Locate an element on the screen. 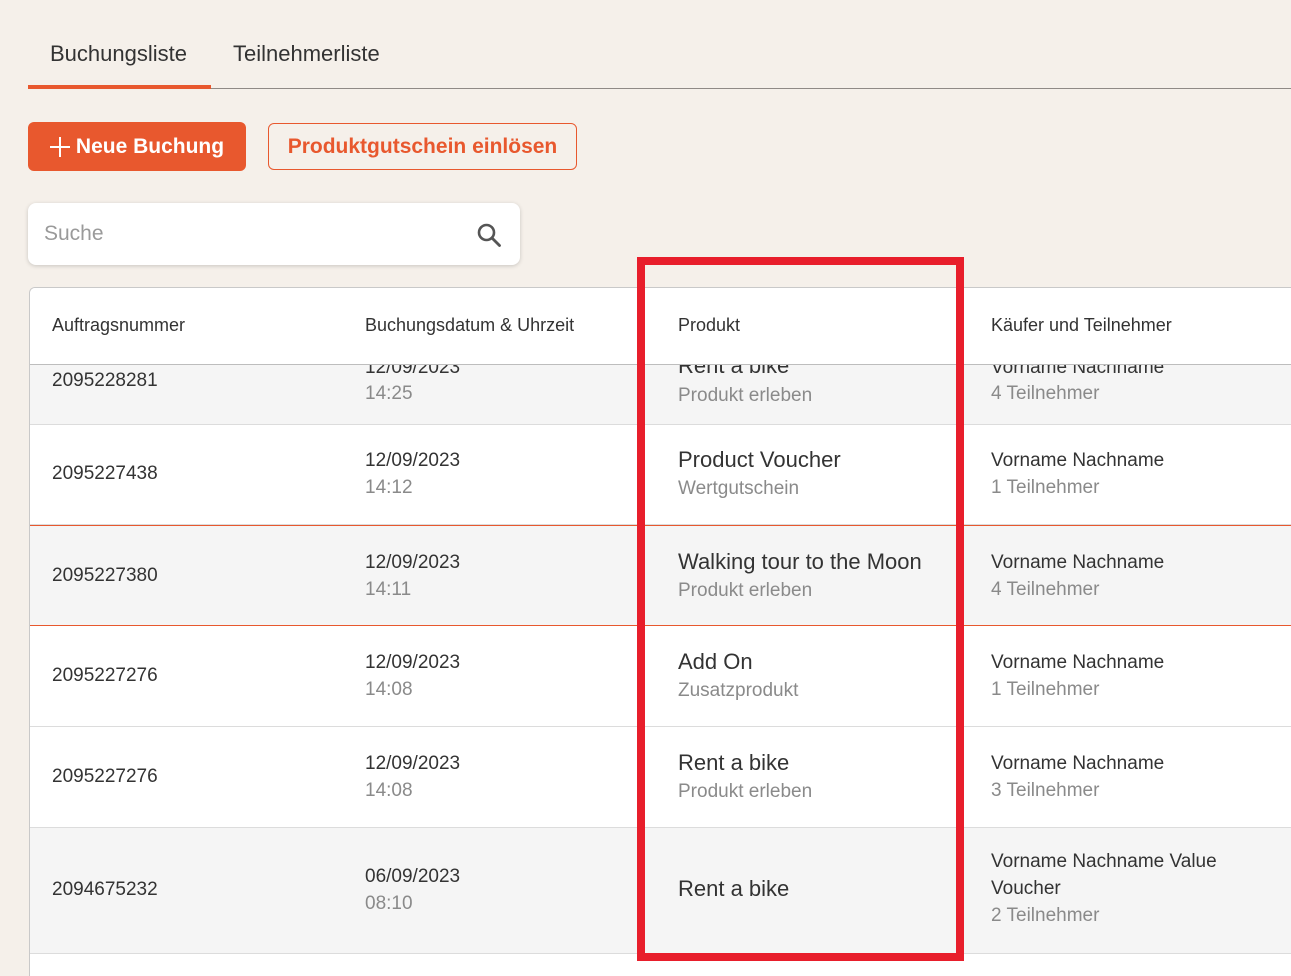  order-number: 2095227380 is located at coordinates (105, 575).